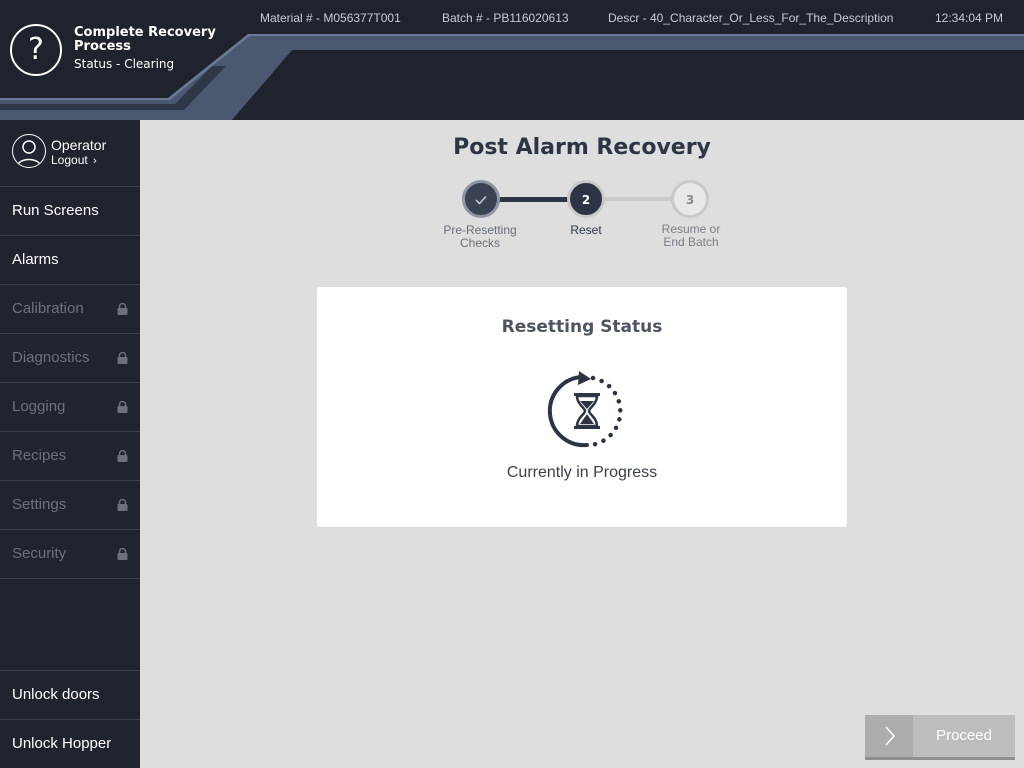 The image size is (1024, 768). I want to click on sidebar-item-label: Calibration, so click(48, 308).